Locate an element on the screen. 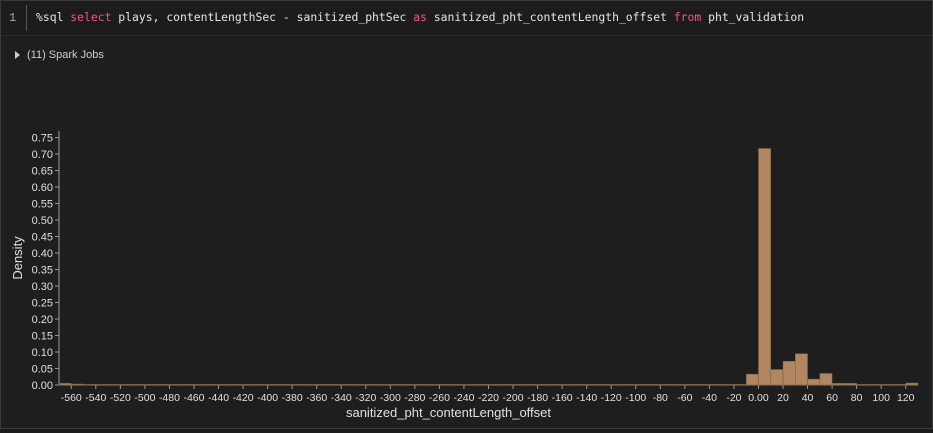  x-tick-label: -260 is located at coordinates (439, 398).